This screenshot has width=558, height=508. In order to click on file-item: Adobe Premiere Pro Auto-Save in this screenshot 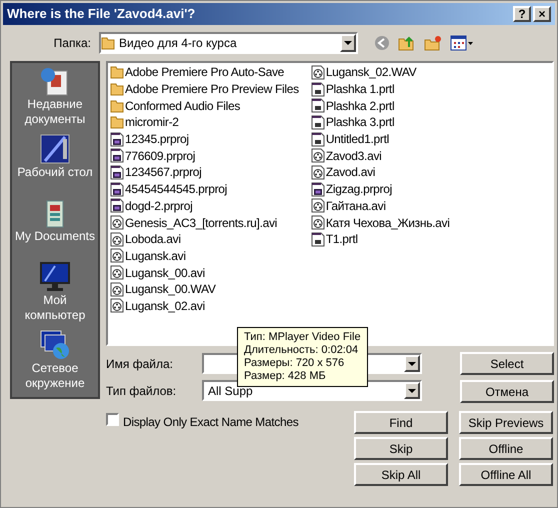, I will do `click(204, 72)`.